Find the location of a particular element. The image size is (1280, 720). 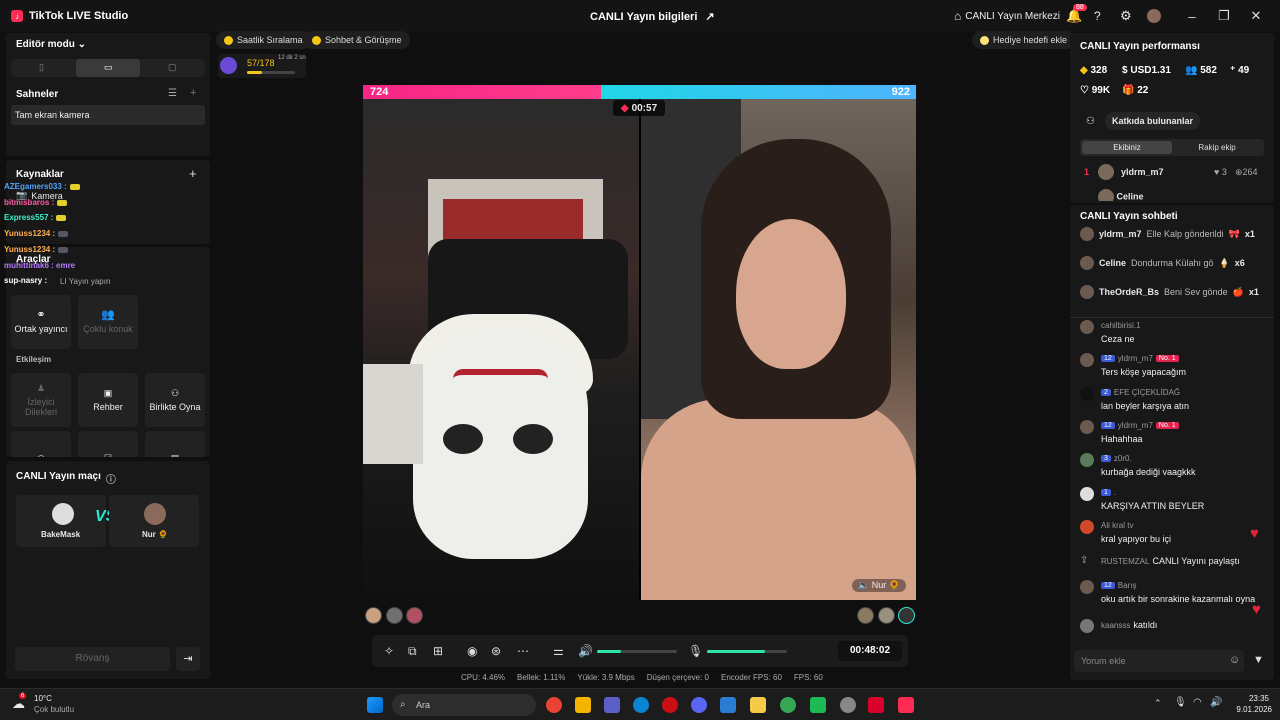

match-player-left: BakeMask is located at coordinates (61, 521).